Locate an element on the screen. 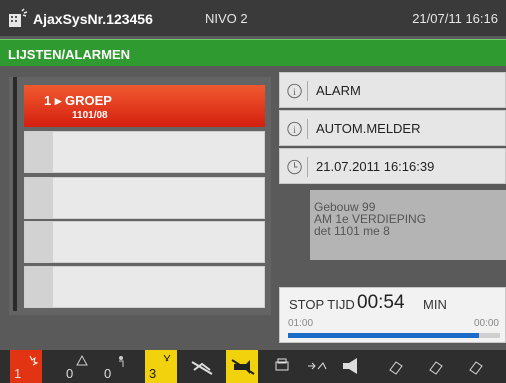 The height and width of the screenshot is (383, 506). access-level: NIVO 2 is located at coordinates (226, 18).